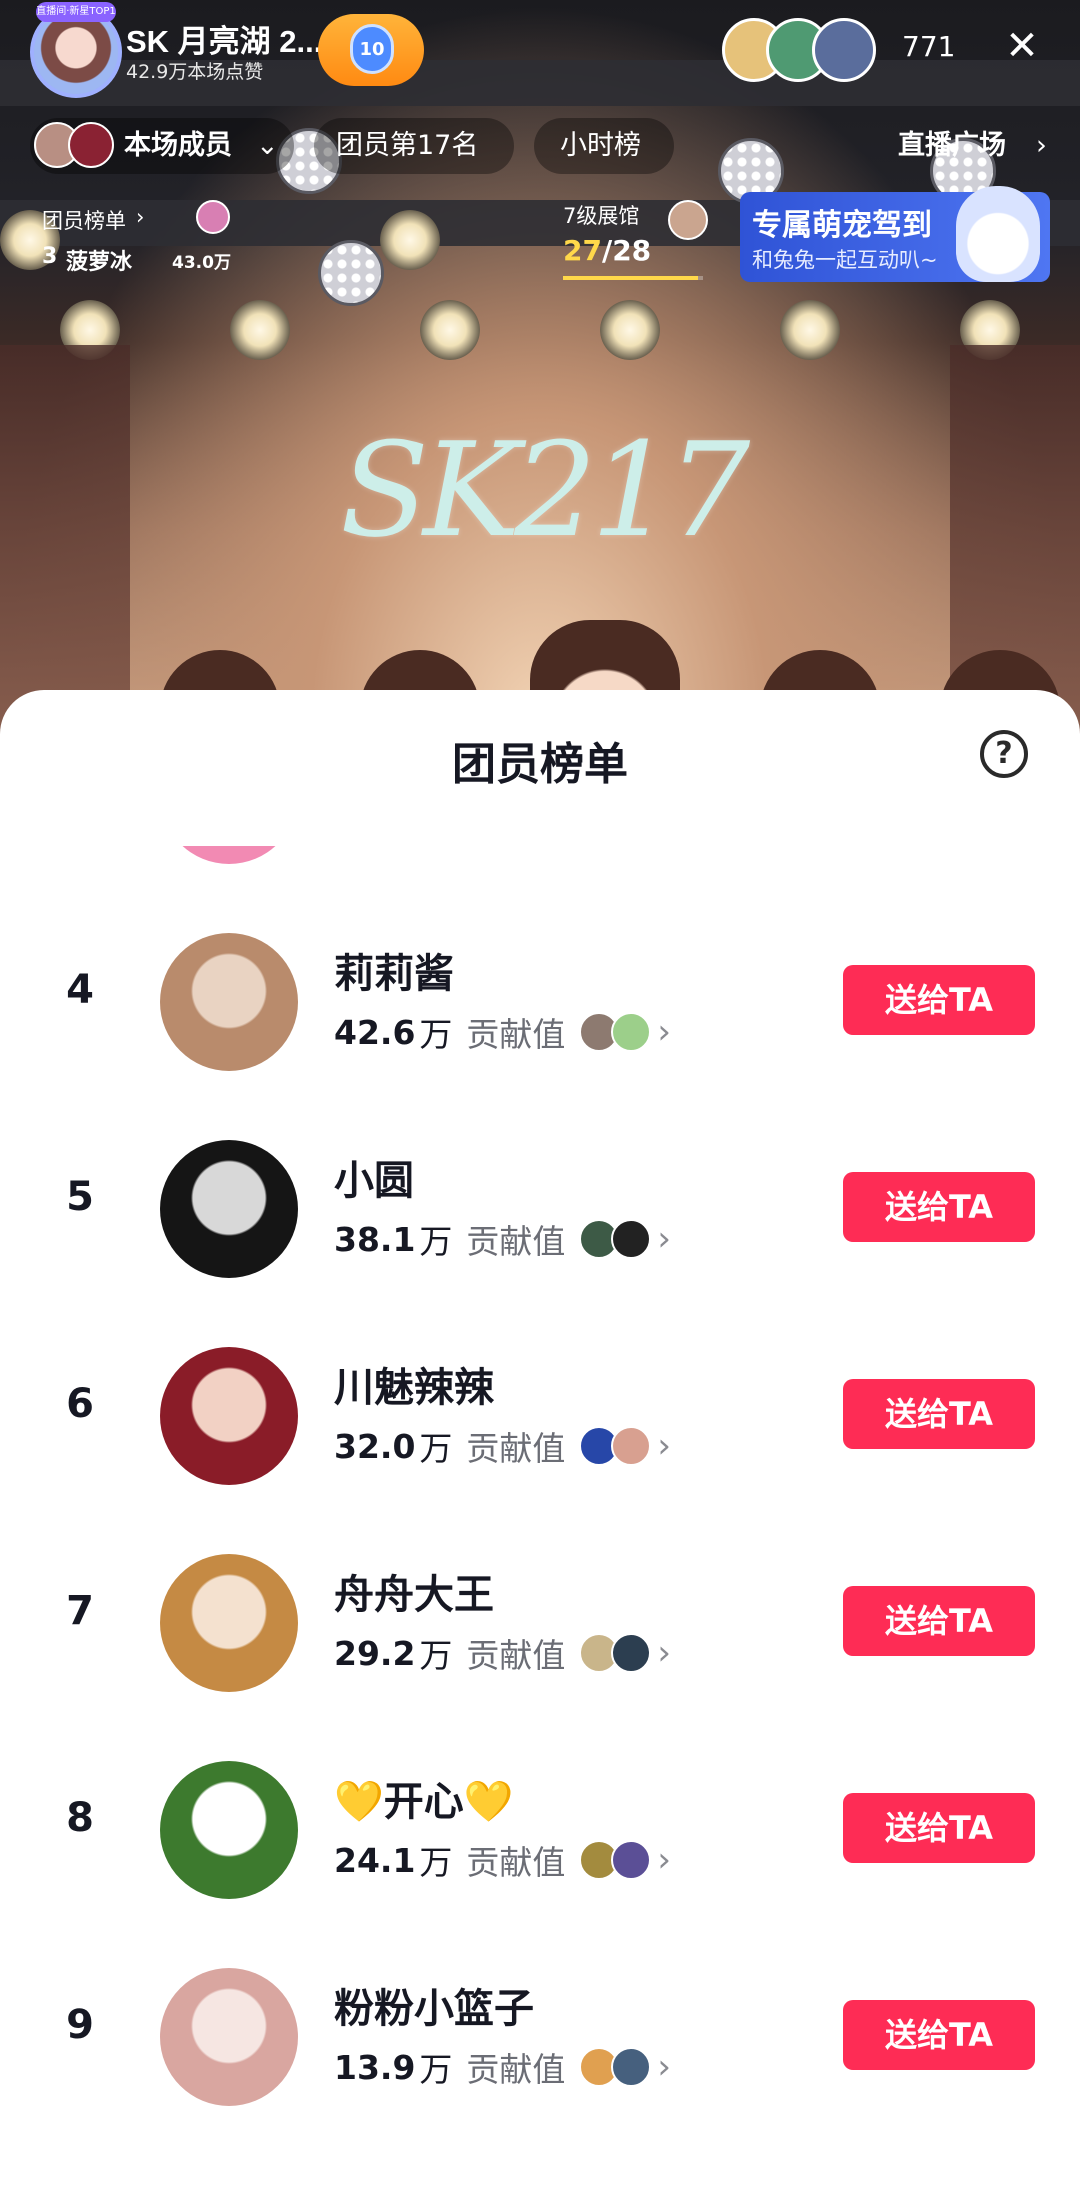  Describe the element at coordinates (394, 970) in the screenshot. I see `member-name: 莉莉酱` at that location.